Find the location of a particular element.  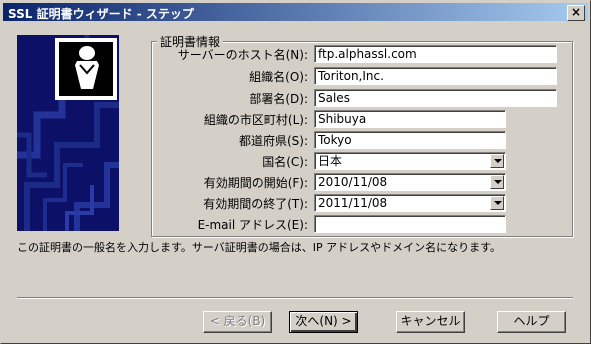

valid-from-label: 有効期間の開始(F): is located at coordinates (255, 183).